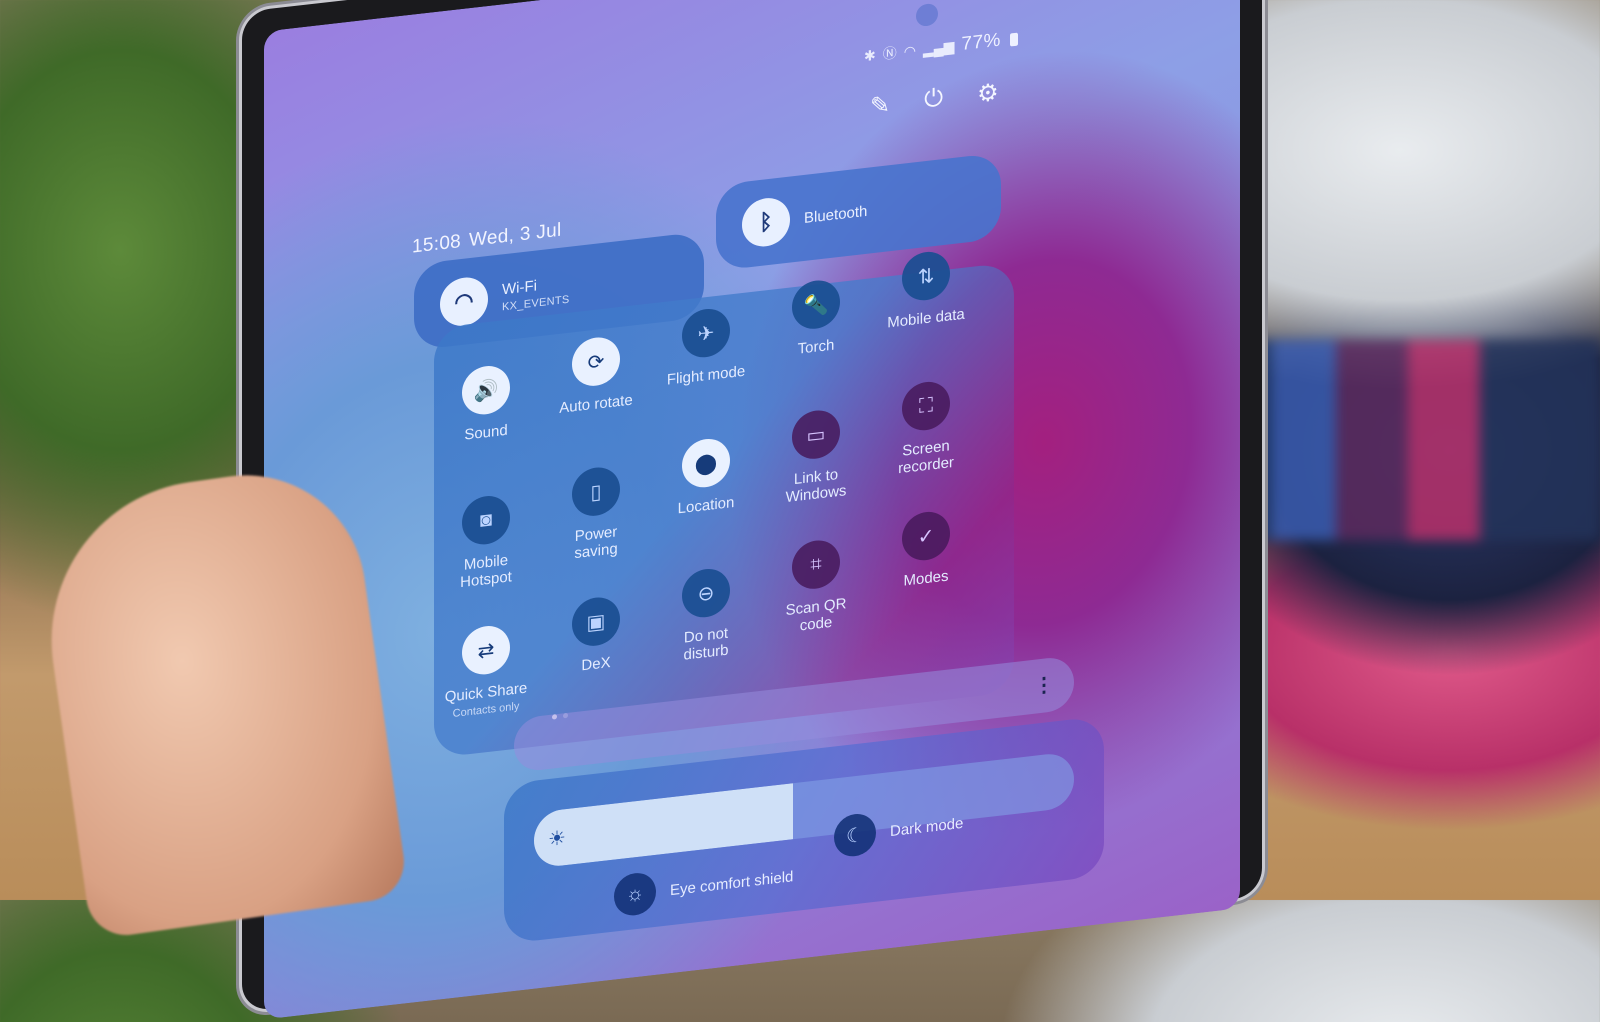  I want to click on auto-rotate-icon: ⟳, so click(596, 361).